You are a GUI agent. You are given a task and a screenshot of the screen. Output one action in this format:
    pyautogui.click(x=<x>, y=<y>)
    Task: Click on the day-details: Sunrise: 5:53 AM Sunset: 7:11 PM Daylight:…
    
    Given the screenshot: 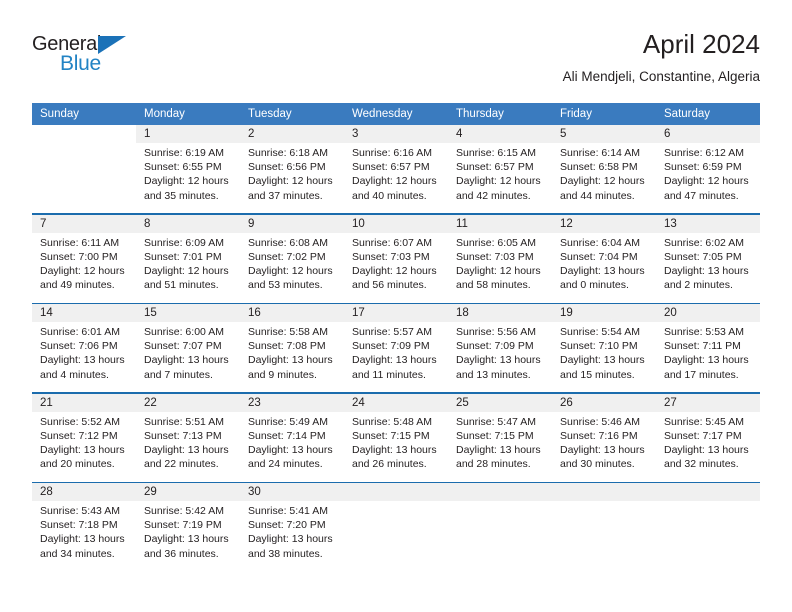 What is the action you would take?
    pyautogui.click(x=708, y=357)
    